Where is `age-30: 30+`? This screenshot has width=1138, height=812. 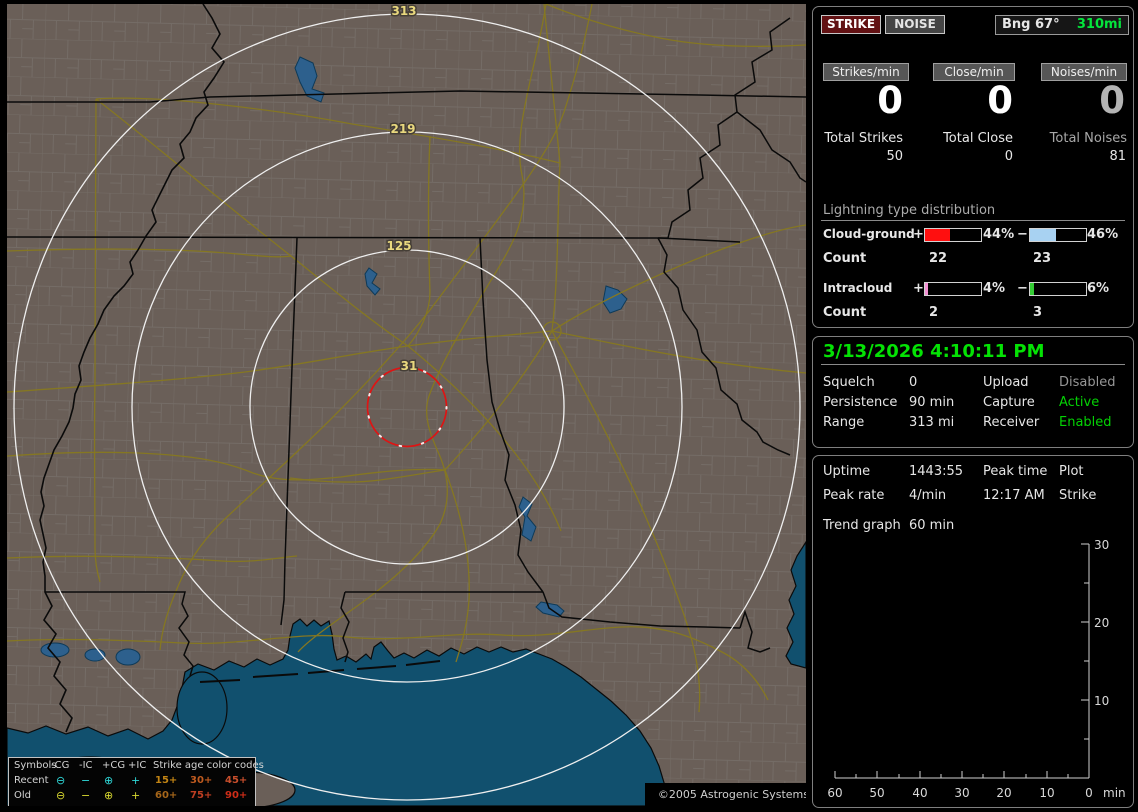
age-30: 30+ is located at coordinates (201, 780).